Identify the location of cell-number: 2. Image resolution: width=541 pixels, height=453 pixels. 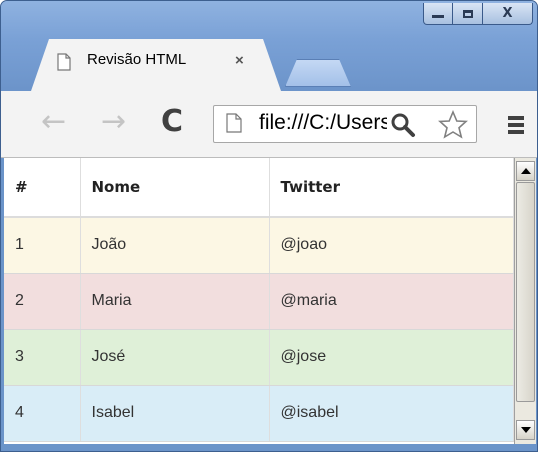
(42, 301).